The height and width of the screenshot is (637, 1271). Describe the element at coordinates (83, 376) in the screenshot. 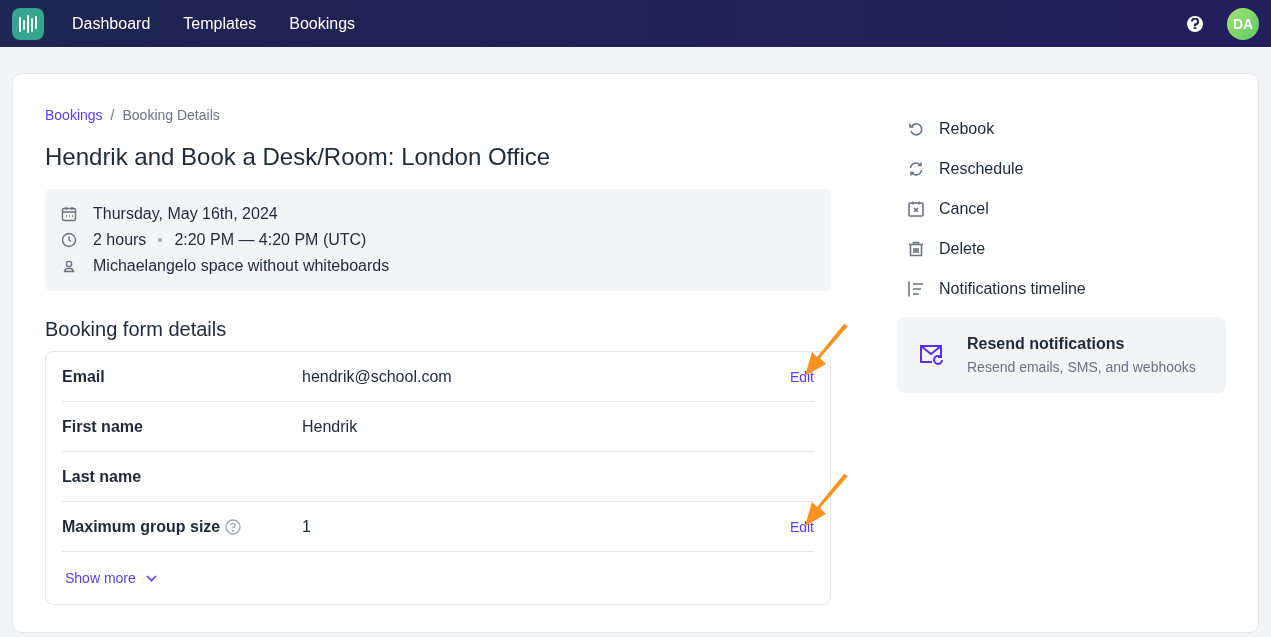

I see `field-label: Email` at that location.